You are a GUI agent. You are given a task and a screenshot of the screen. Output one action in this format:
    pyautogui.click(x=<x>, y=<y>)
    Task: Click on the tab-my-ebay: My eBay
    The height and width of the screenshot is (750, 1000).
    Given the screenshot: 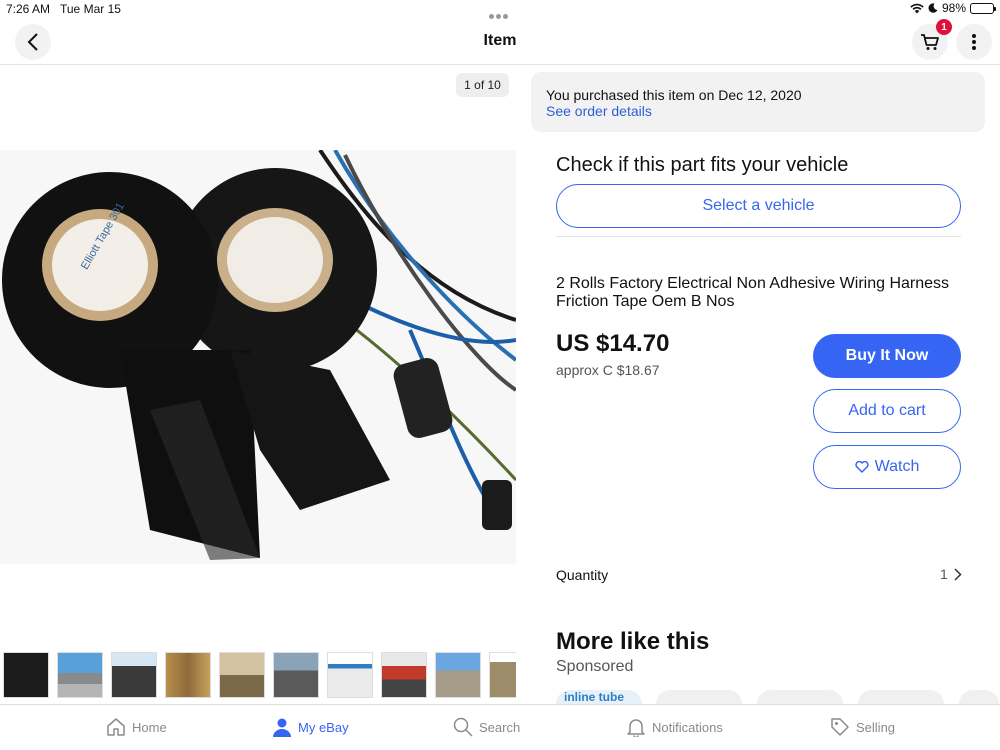 What is the action you would take?
    pyautogui.click(x=310, y=727)
    